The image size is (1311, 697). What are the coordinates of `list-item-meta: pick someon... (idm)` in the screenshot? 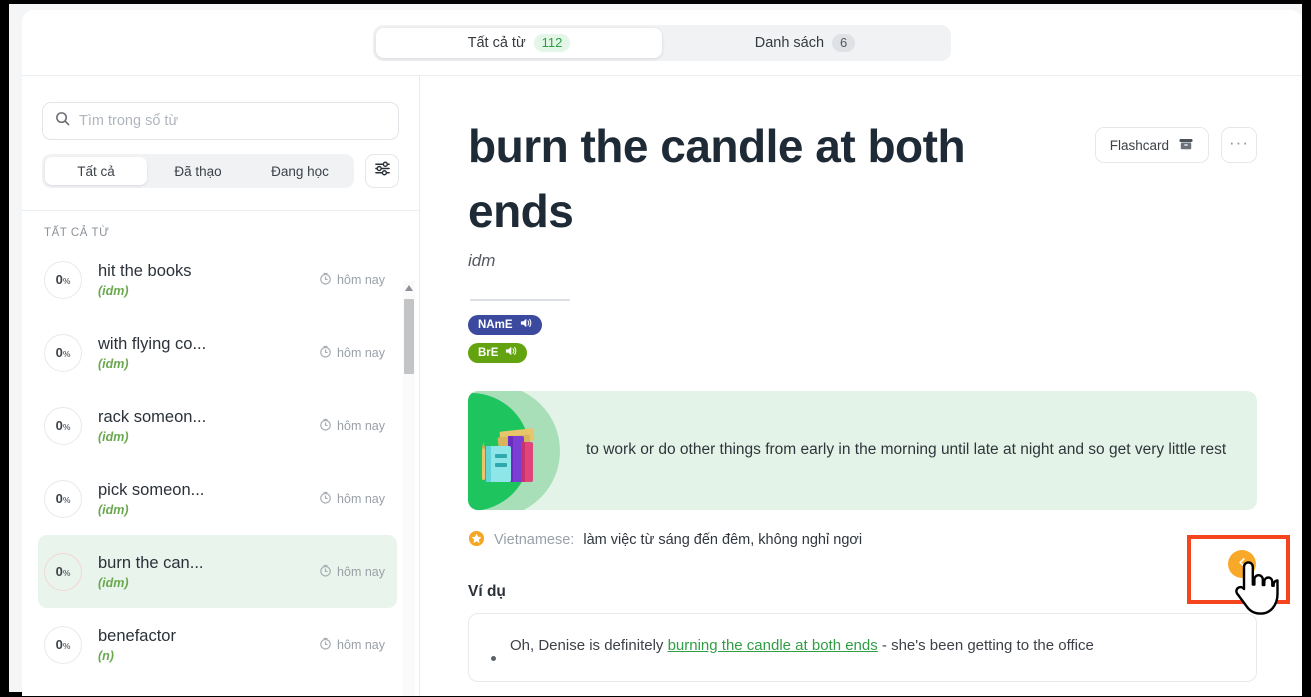 It's located at (200, 499).